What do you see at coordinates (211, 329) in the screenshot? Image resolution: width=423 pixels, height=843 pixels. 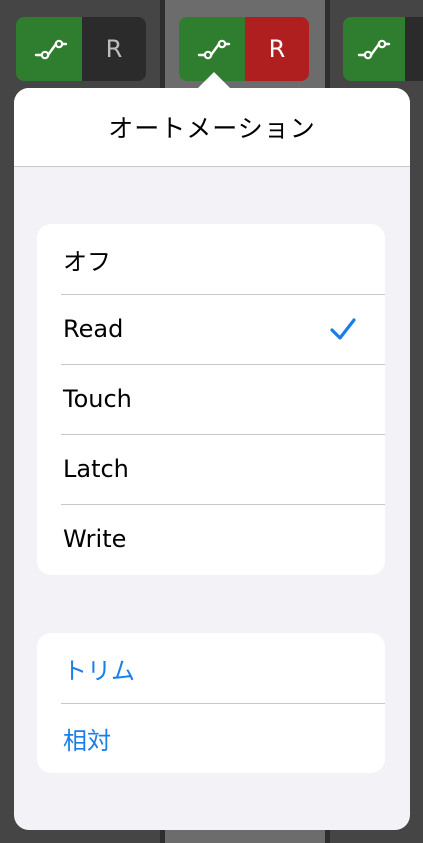 I see `mode-option-read: Read` at bounding box center [211, 329].